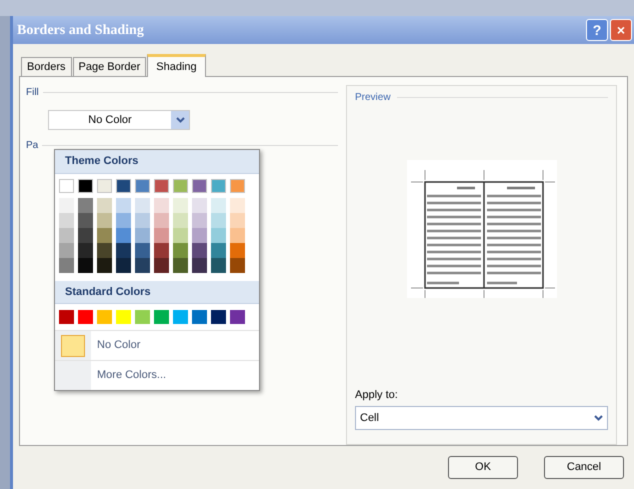 The width and height of the screenshot is (634, 489). I want to click on window-title: Borders and Shading, so click(80, 31).